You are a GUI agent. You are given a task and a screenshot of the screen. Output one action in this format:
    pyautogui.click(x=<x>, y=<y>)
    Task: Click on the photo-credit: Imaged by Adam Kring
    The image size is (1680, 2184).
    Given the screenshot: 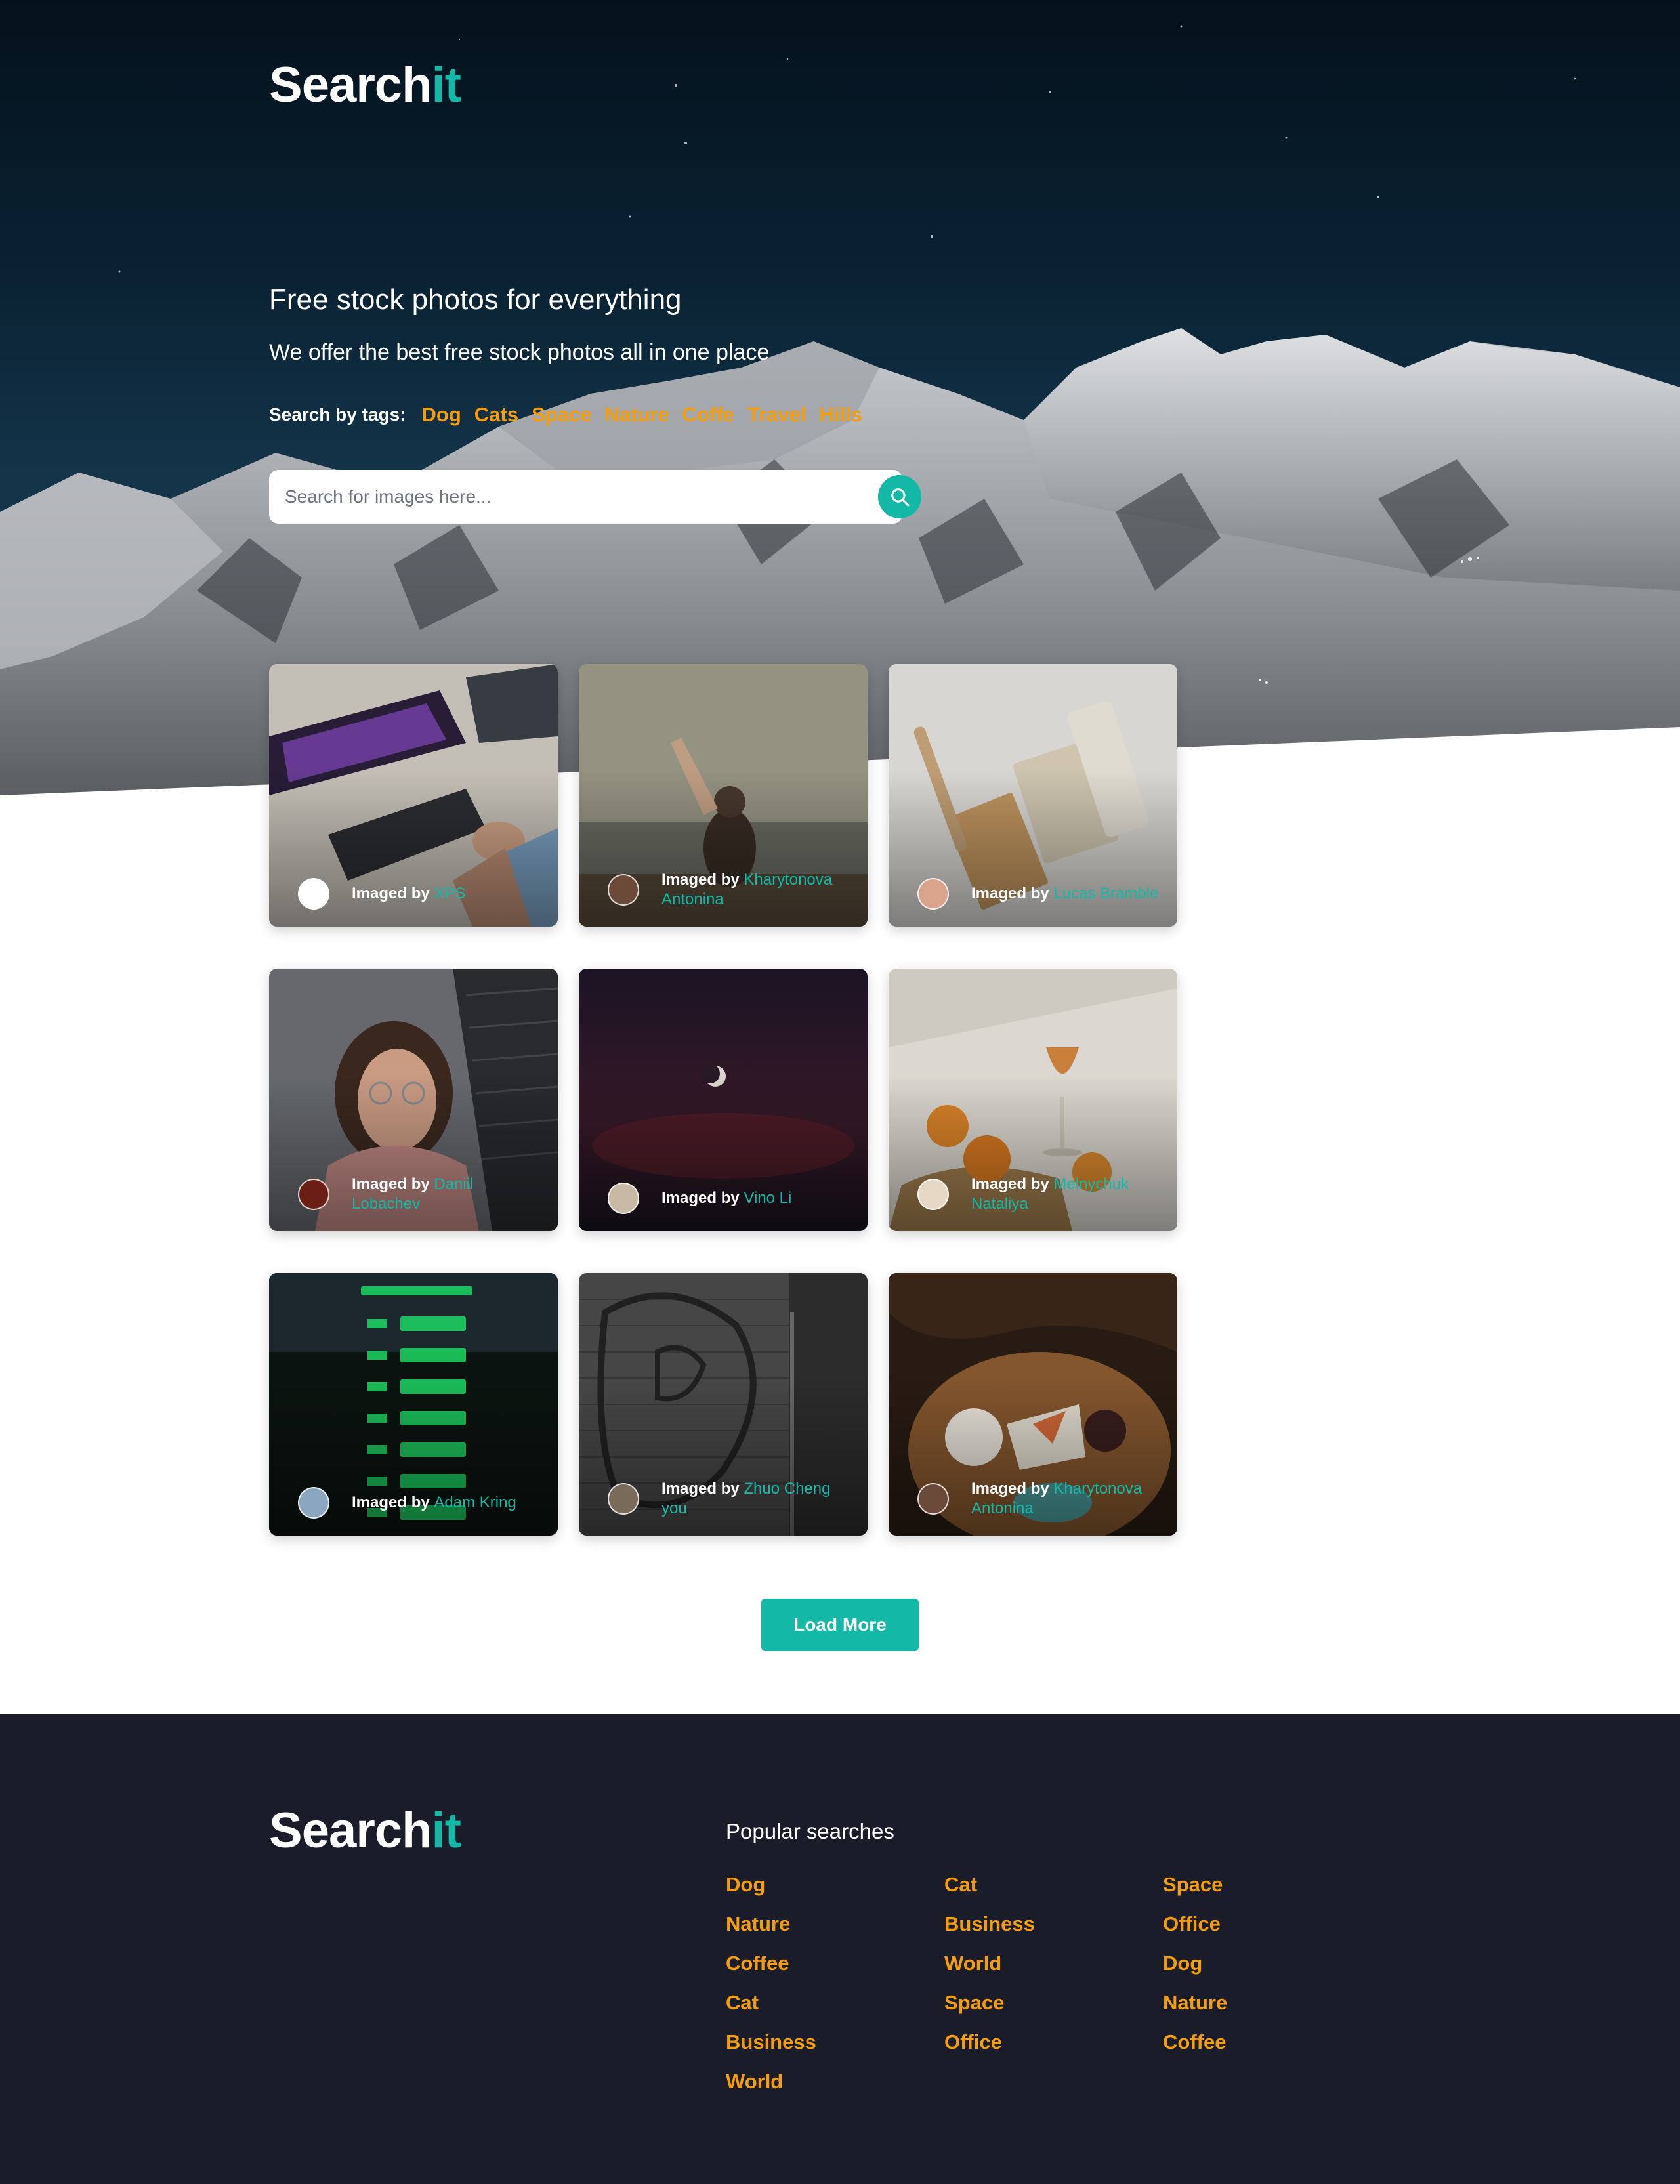 What is the action you would take?
    pyautogui.click(x=419, y=1503)
    